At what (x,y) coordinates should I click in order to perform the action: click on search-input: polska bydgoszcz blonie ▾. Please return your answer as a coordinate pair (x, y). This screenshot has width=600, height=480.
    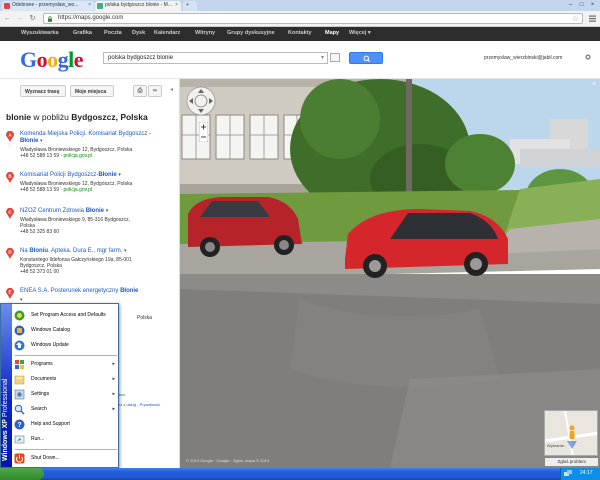
    Looking at the image, I should click on (215, 58).